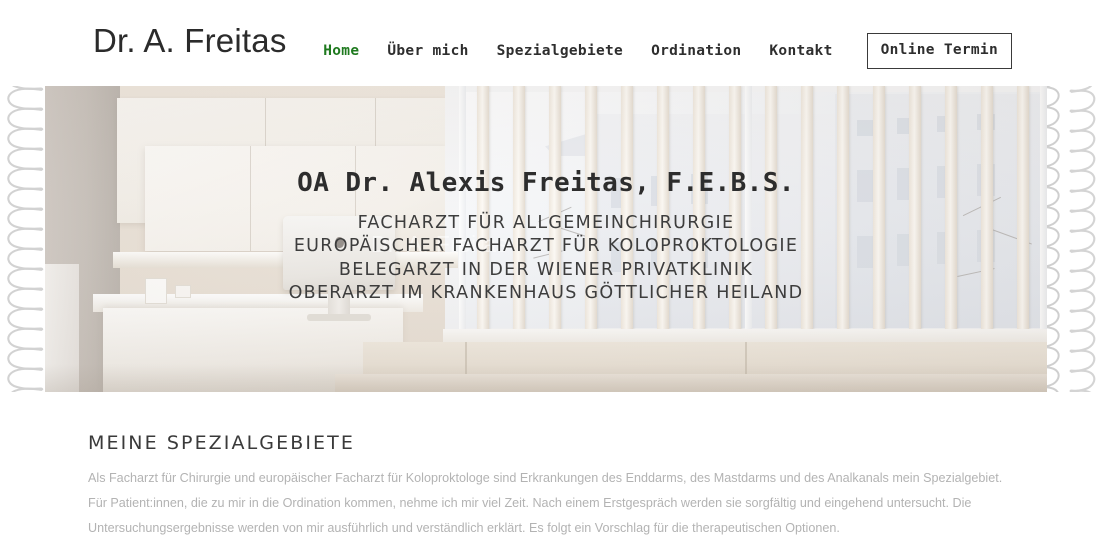 The width and height of the screenshot is (1100, 549). What do you see at coordinates (800, 51) in the screenshot?
I see `nav-item-kontakt: Kontakt` at bounding box center [800, 51].